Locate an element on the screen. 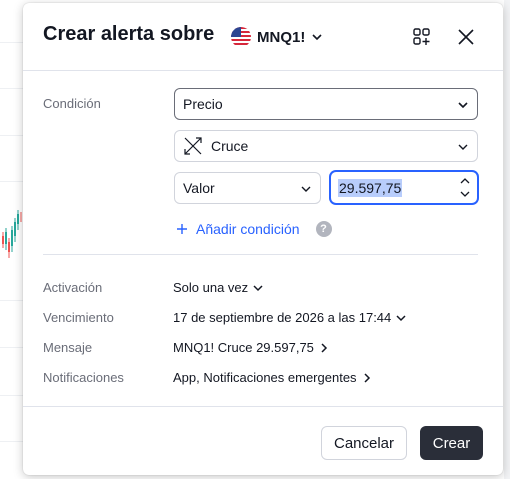 The width and height of the screenshot is (510, 479). dialog-header: Crear alerta sobre MNQ1! is located at coordinates (263, 37).